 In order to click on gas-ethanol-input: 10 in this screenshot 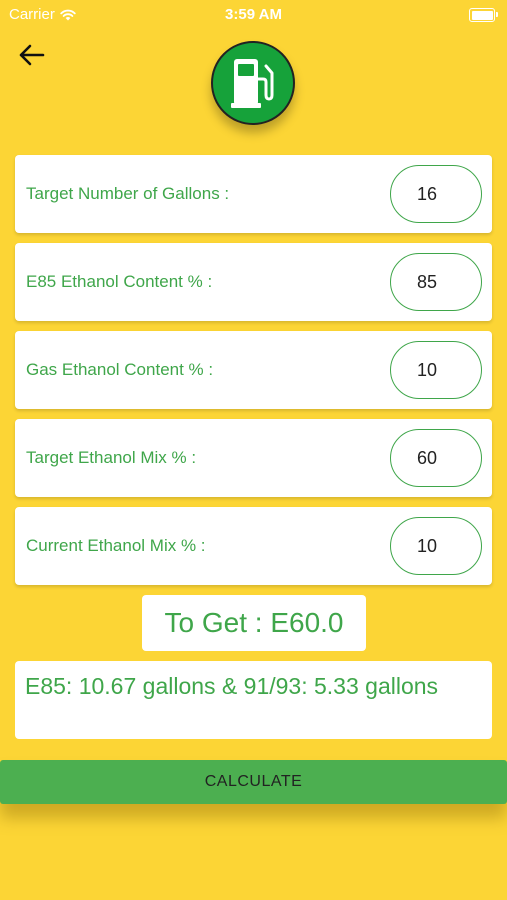, I will do `click(436, 370)`.